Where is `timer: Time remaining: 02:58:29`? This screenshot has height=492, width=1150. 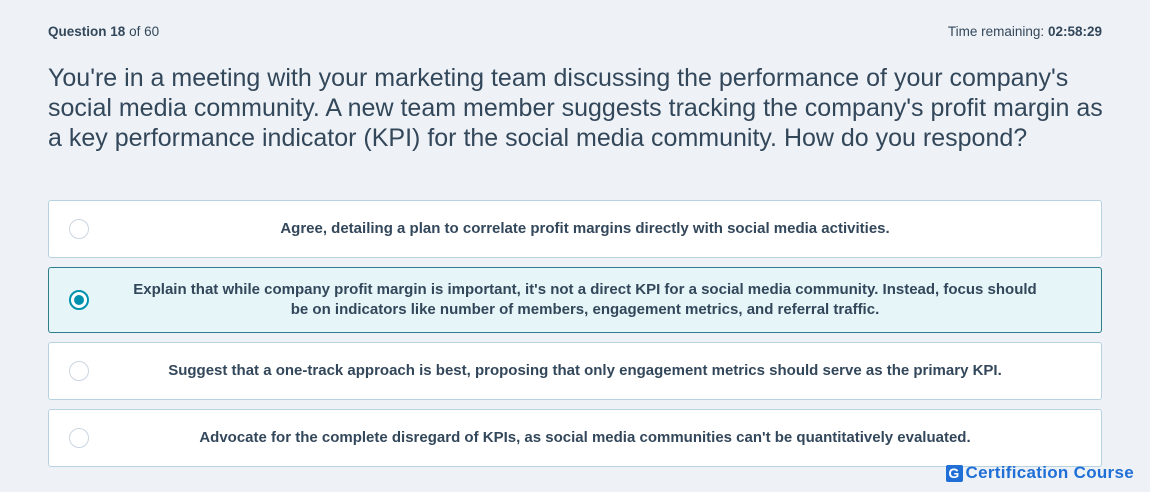
timer: Time remaining: 02:58:29 is located at coordinates (1025, 31).